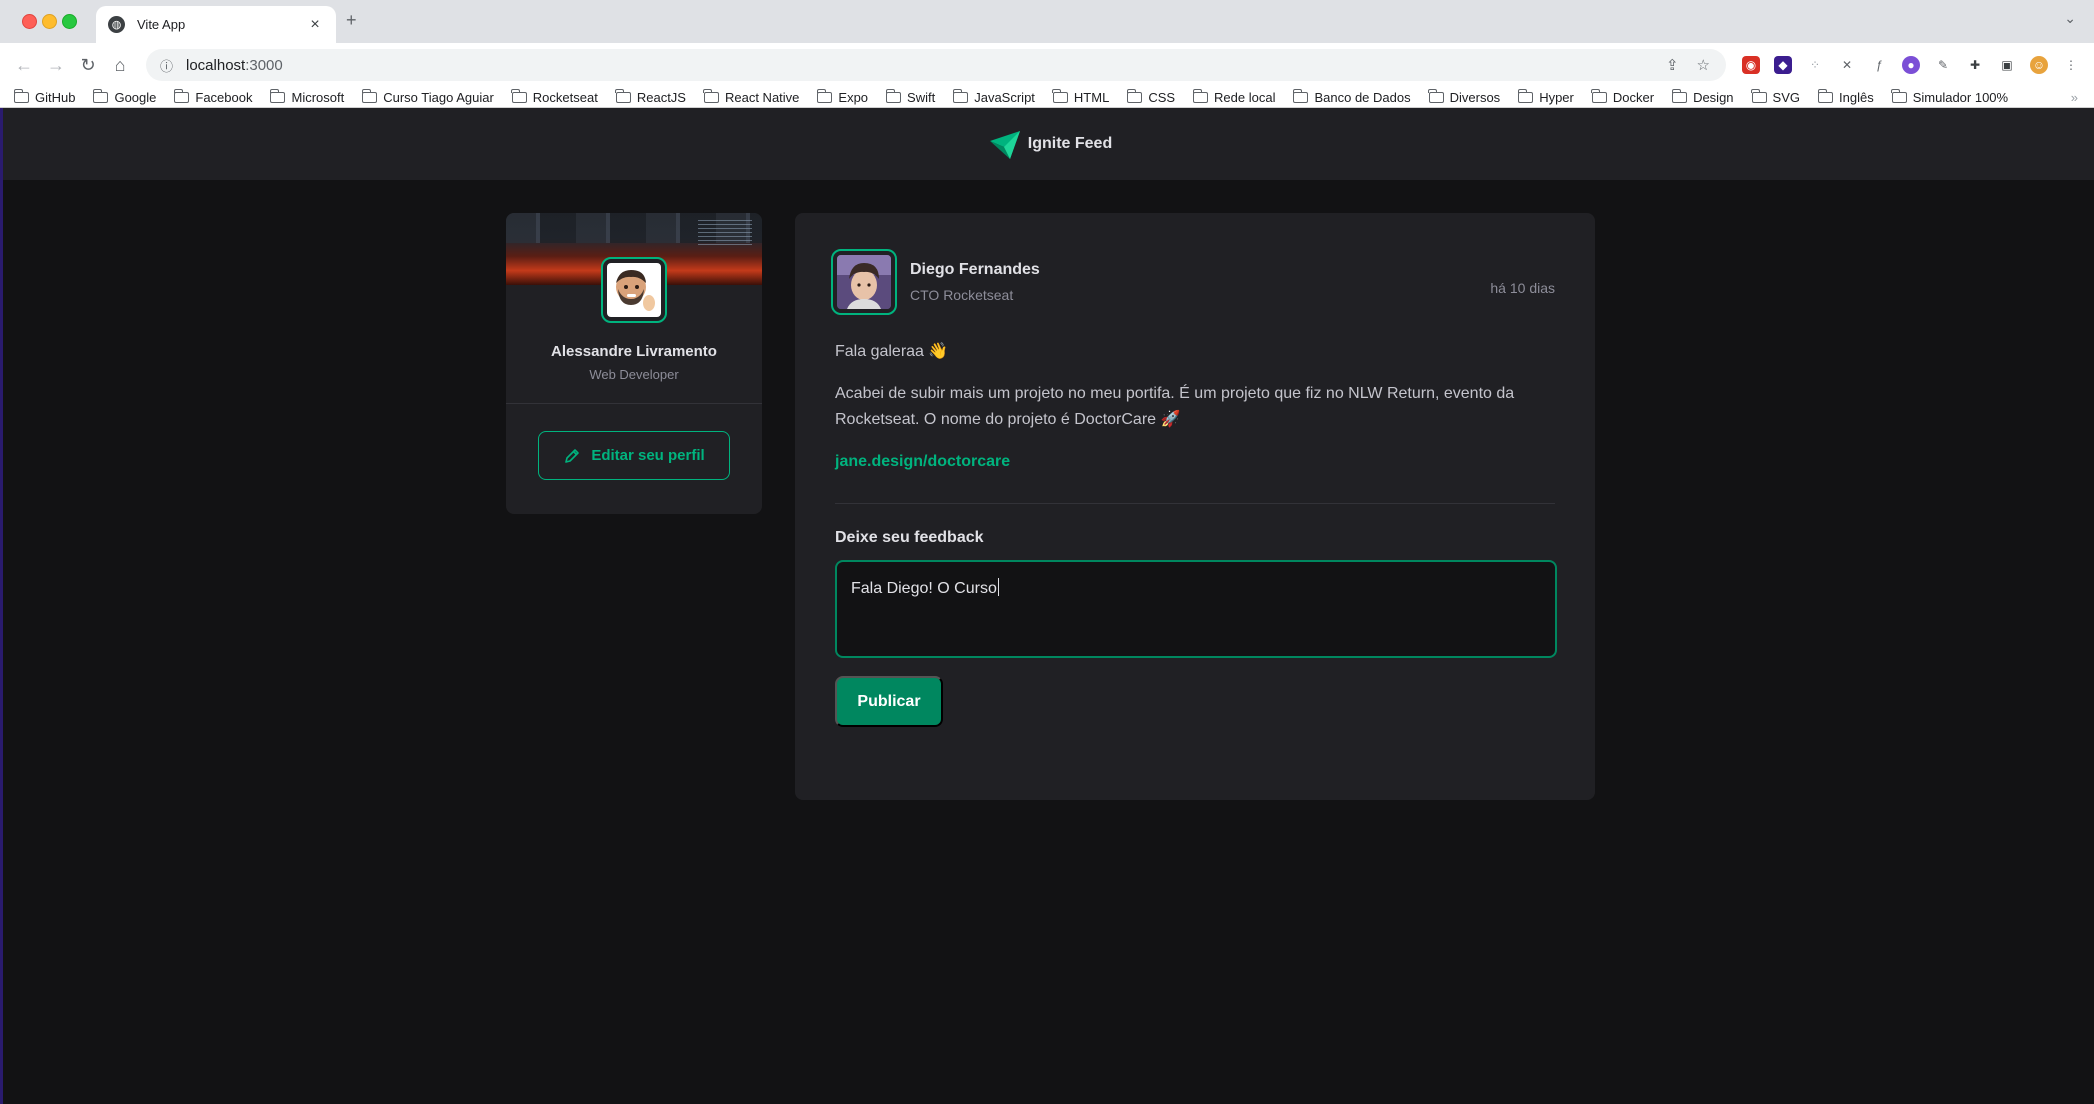 This screenshot has height=1104, width=2094. Describe the element at coordinates (306, 96) in the screenshot. I see `bookmark-item: Microsoft` at that location.